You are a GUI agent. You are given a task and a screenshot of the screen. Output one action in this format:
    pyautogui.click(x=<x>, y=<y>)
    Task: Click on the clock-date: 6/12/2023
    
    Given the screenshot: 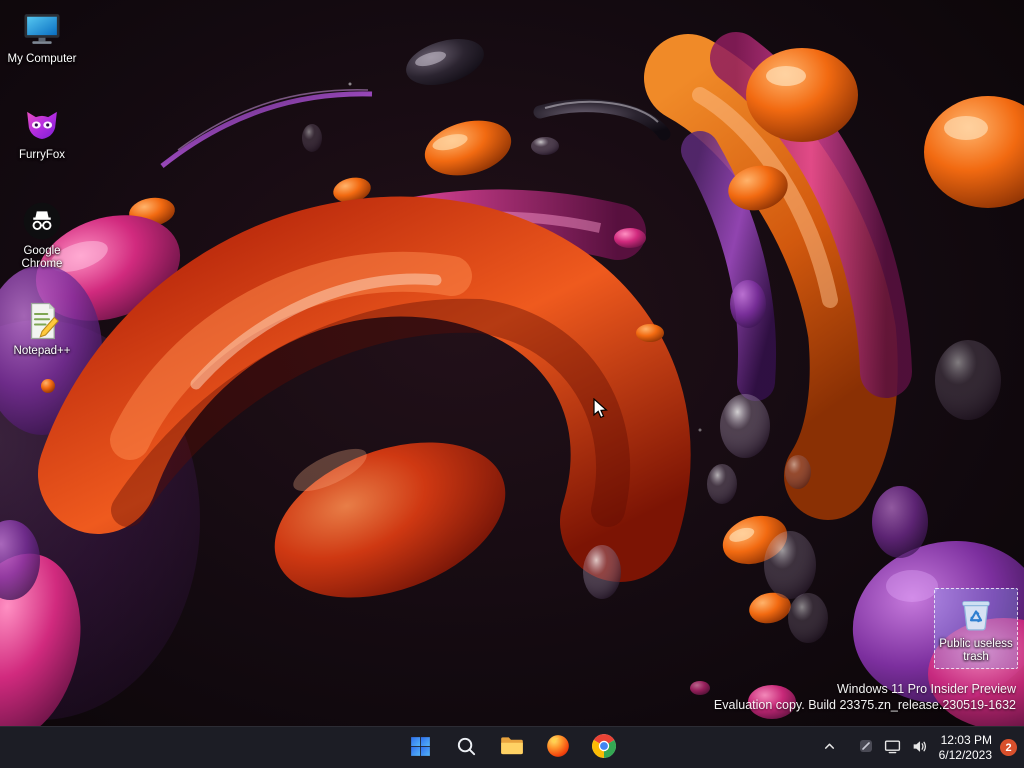 What is the action you would take?
    pyautogui.click(x=965, y=754)
    